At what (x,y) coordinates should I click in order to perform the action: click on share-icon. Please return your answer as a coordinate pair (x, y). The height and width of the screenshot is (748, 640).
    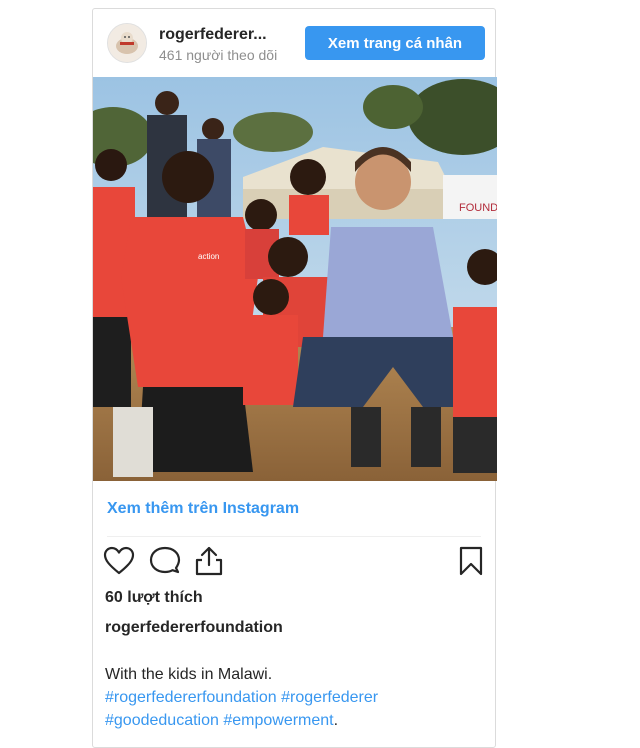
    Looking at the image, I should click on (209, 563).